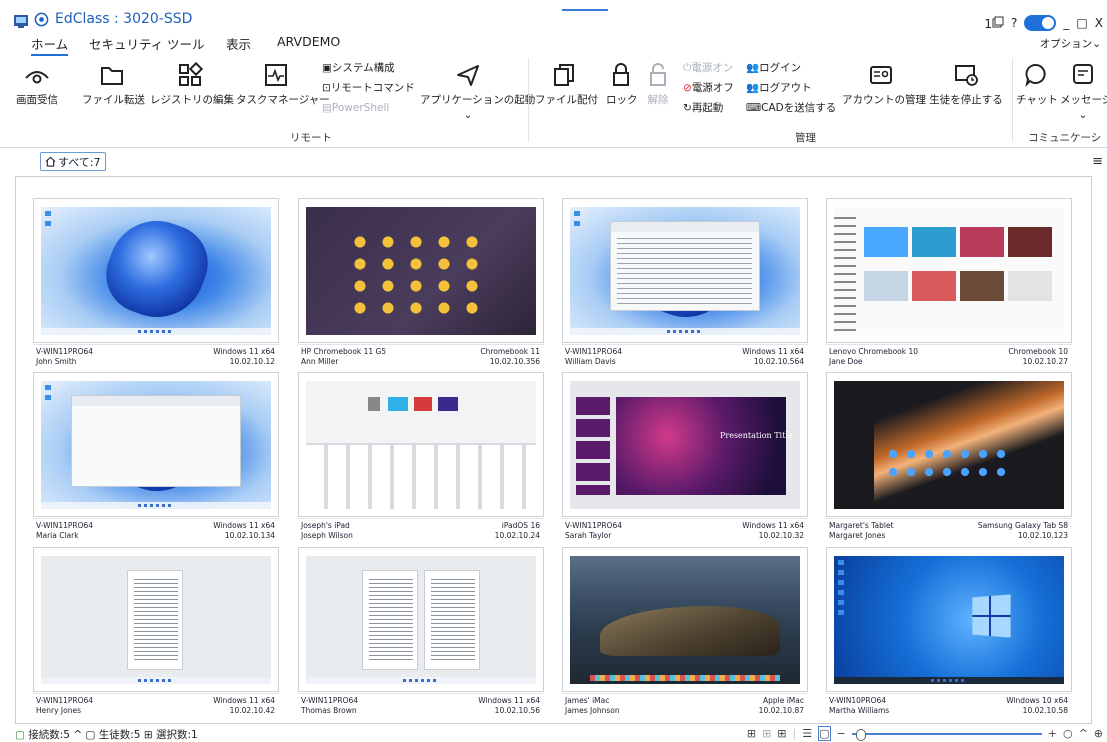 Image resolution: width=1107 pixels, height=742 pixels. I want to click on help-button: ?, so click(1014, 23).